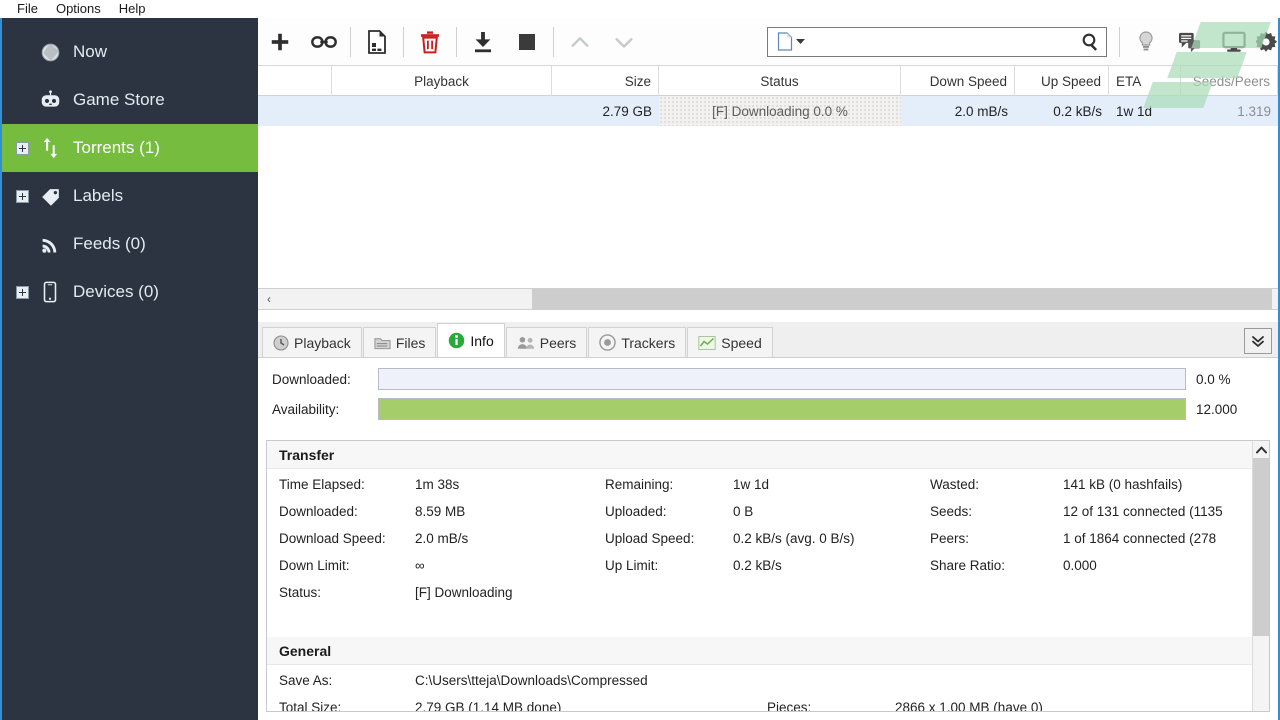 Image resolution: width=1280 pixels, height=720 pixels. I want to click on sidebar-item-now: Now, so click(130, 52).